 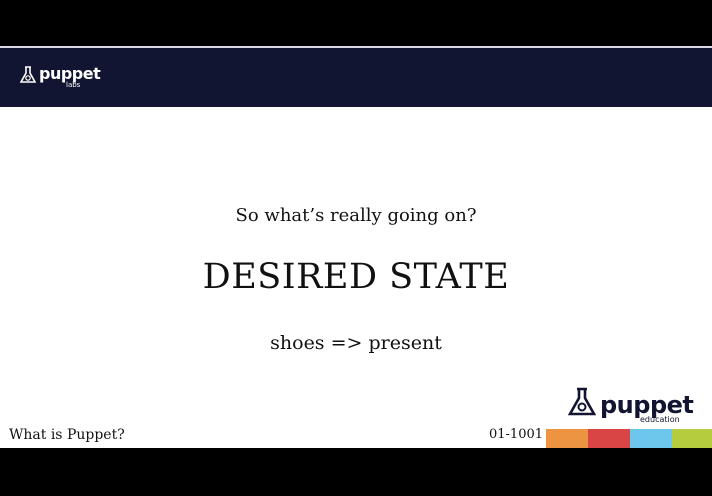 What do you see at coordinates (356, 472) in the screenshot?
I see `letterbox-bottom` at bounding box center [356, 472].